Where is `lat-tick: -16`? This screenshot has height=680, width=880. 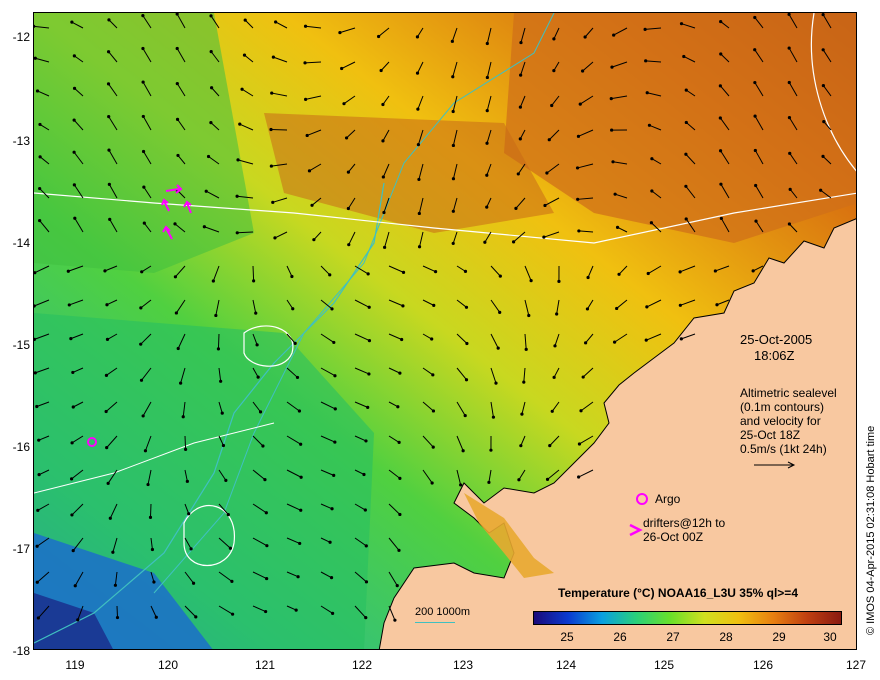
lat-tick: -16 is located at coordinates (21, 447).